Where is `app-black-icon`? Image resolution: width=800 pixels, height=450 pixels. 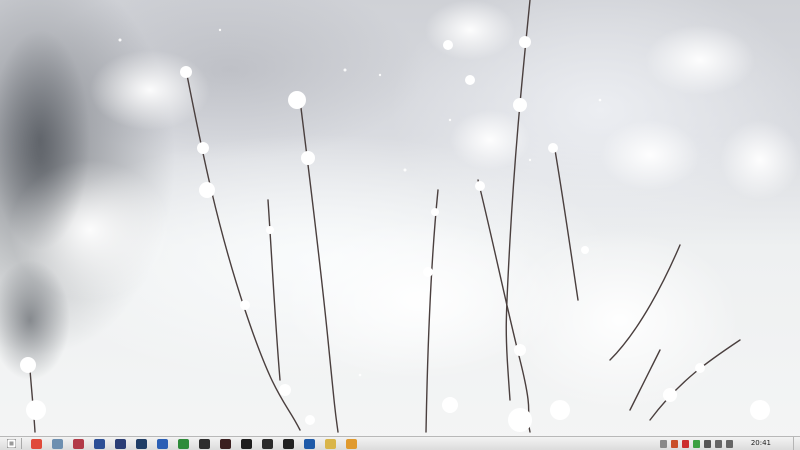
app-black-icon is located at coordinates (246, 443).